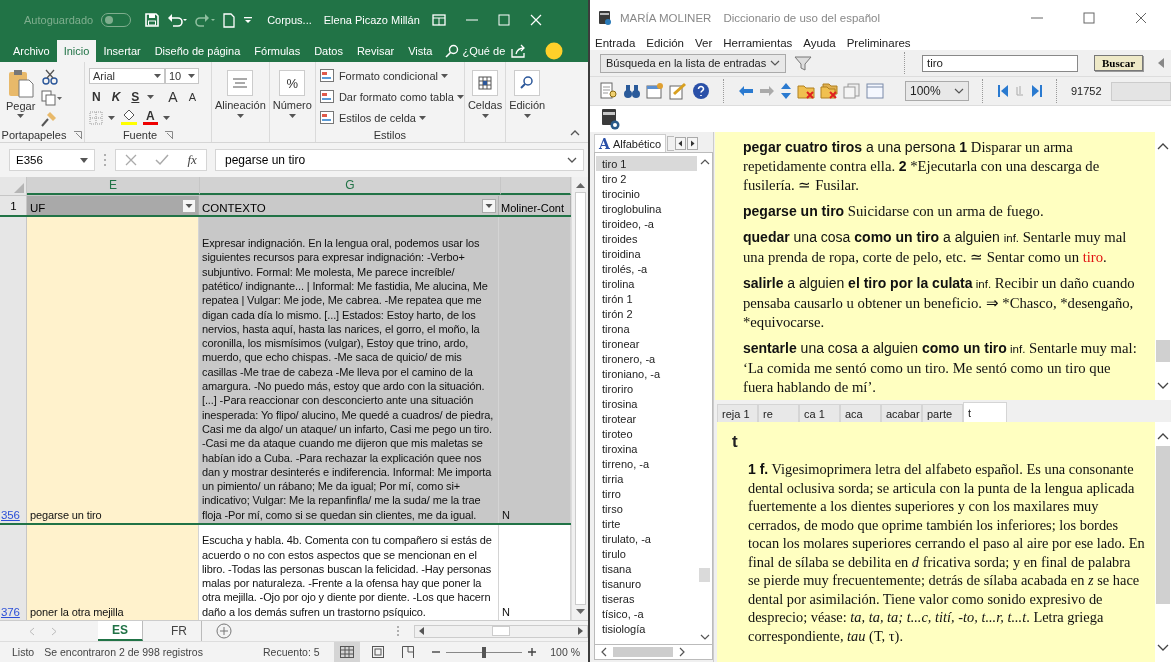 The height and width of the screenshot is (662, 1171). Describe the element at coordinates (131, 160) in the screenshot. I see `cancel-icon` at that location.